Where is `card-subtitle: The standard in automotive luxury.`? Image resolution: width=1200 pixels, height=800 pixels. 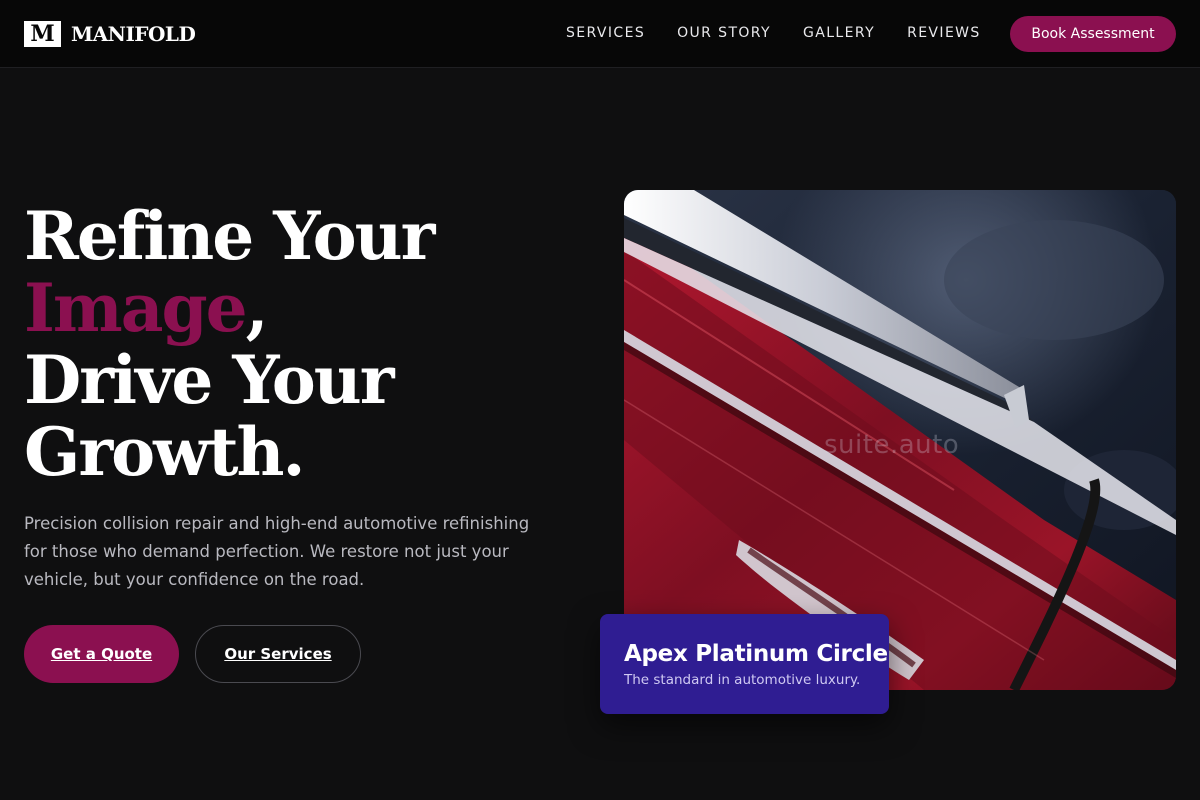 card-subtitle: The standard in automotive luxury. is located at coordinates (742, 680).